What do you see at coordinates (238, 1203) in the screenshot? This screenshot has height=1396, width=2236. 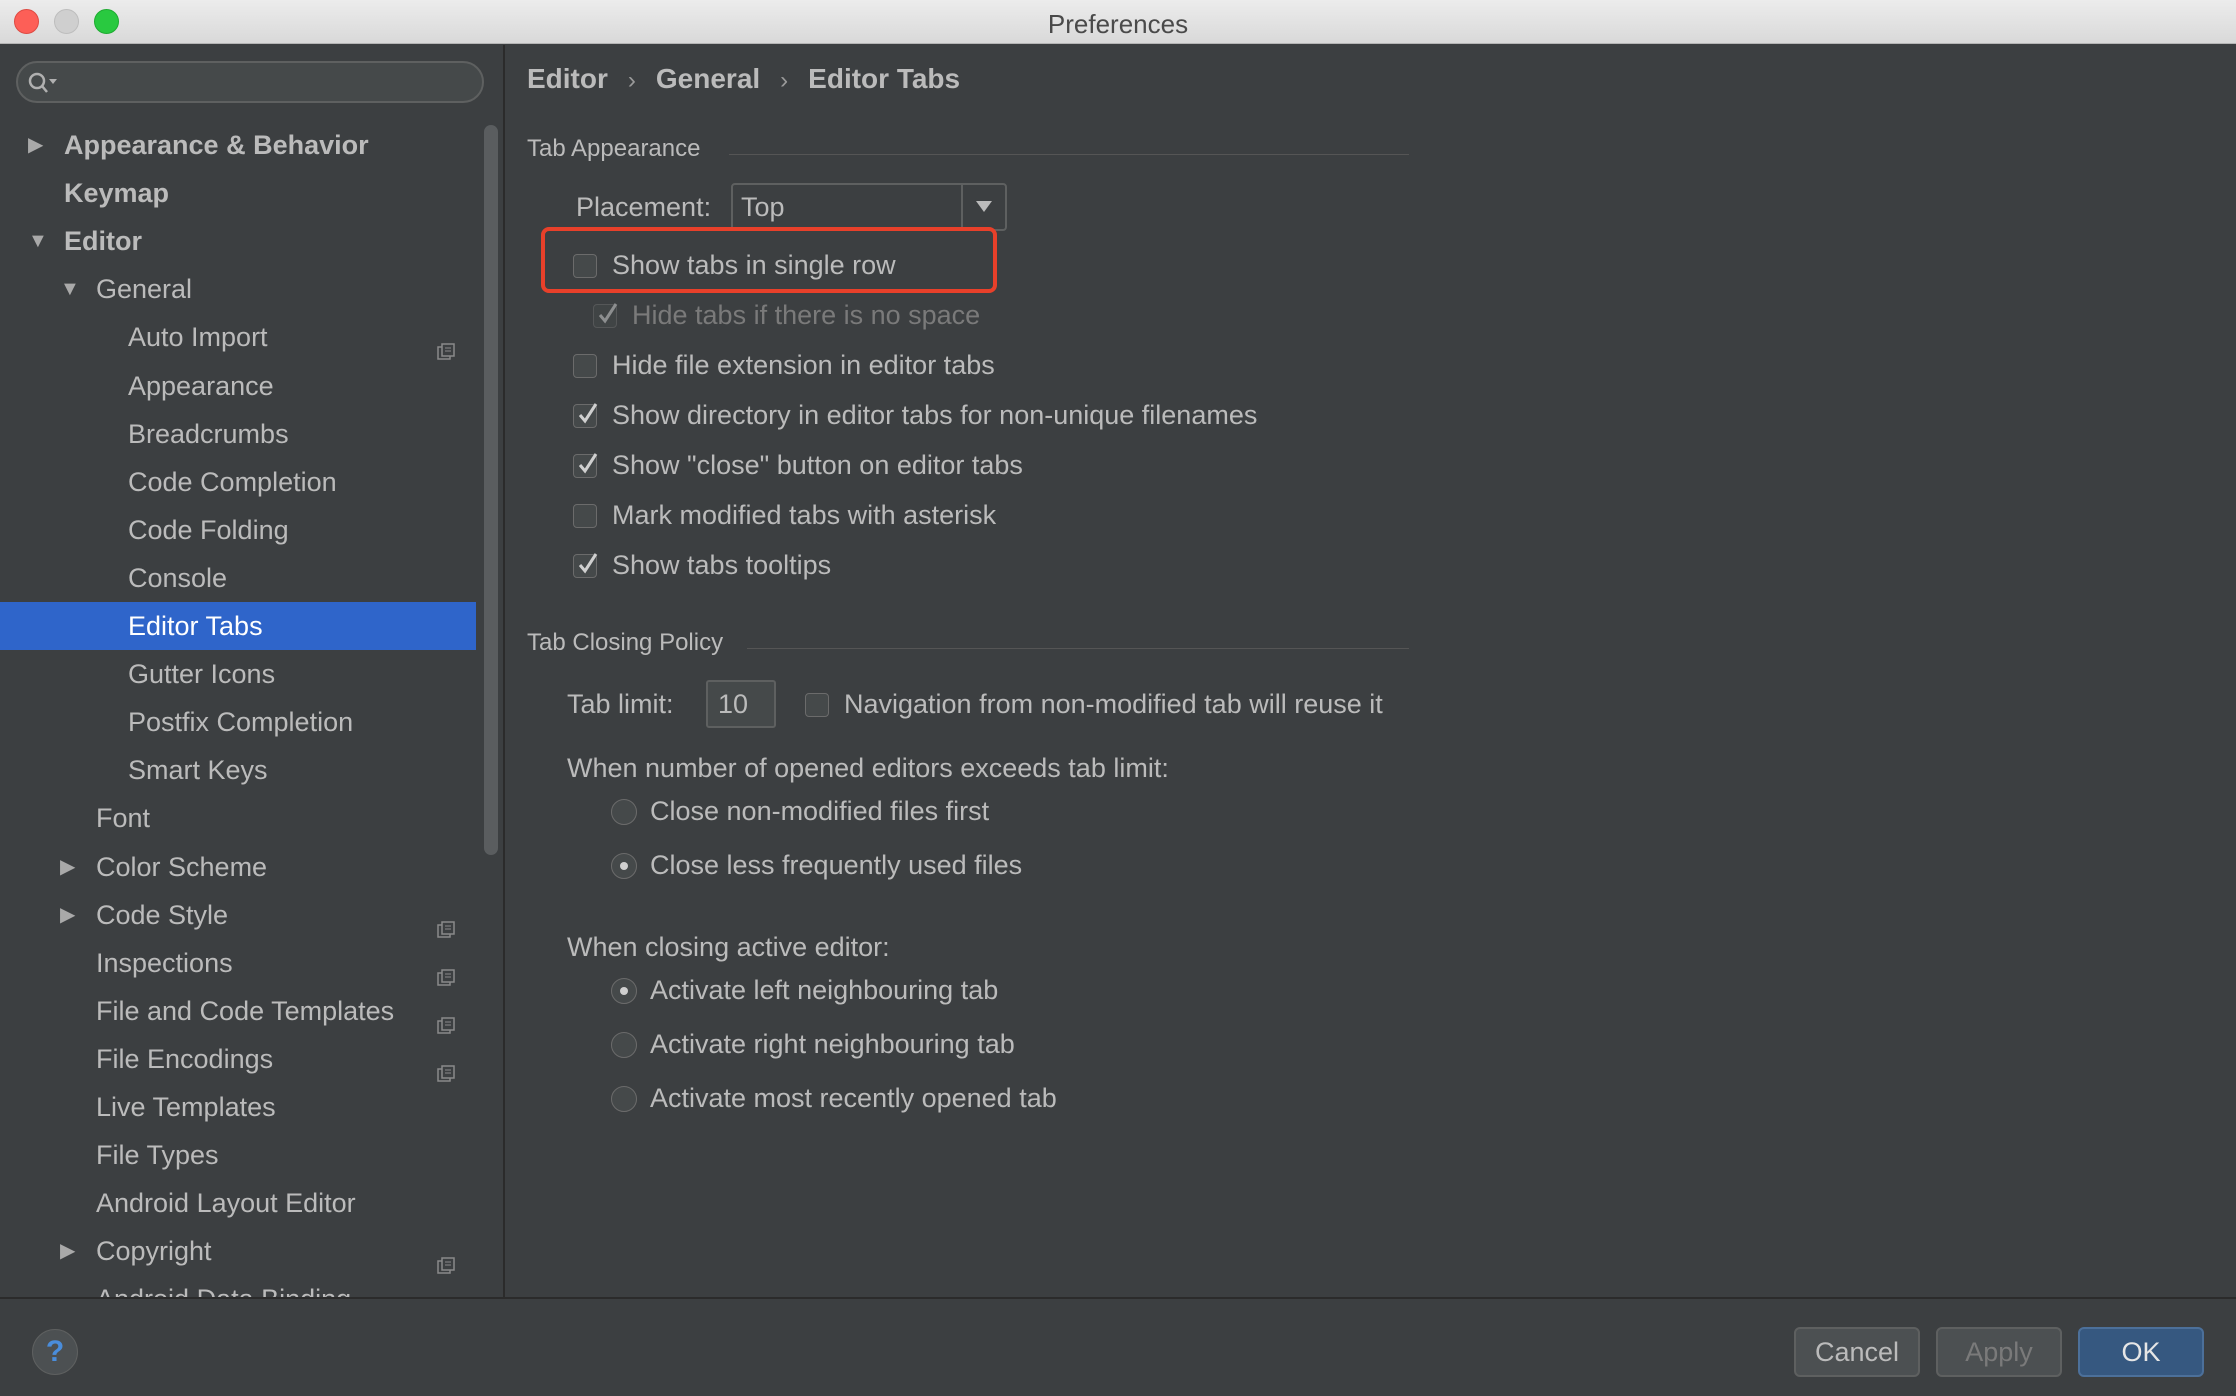 I see `sidebar-item-android-layout-editor: Android Layout Editor` at bounding box center [238, 1203].